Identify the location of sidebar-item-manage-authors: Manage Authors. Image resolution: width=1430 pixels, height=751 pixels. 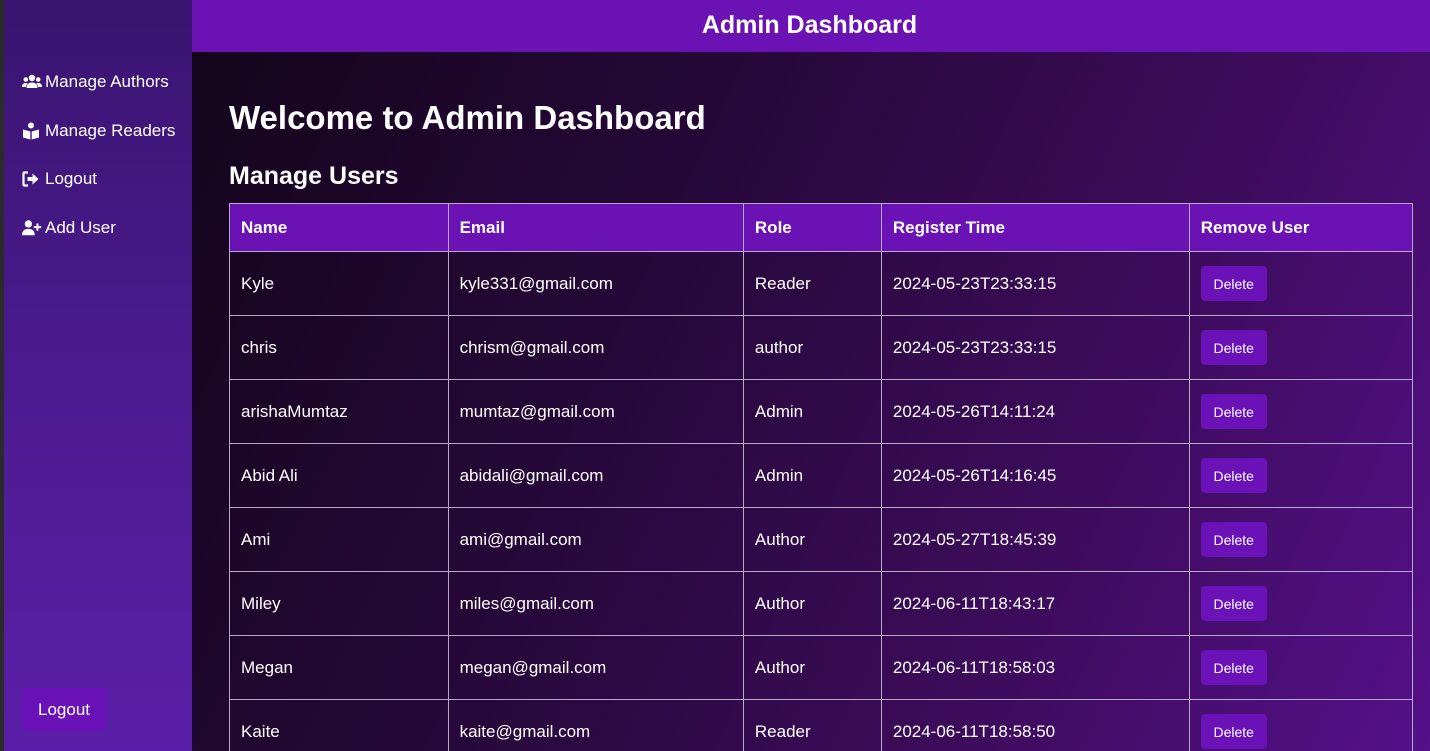
(98, 82).